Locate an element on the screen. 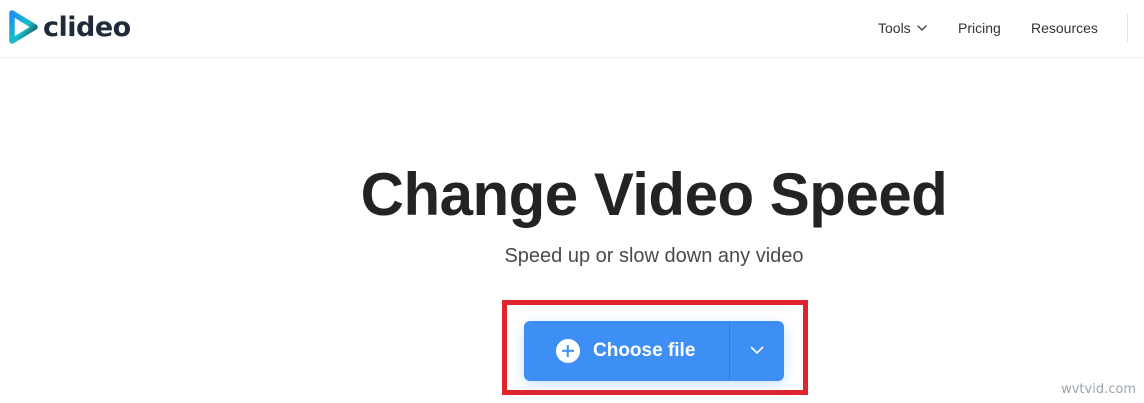 This screenshot has width=1144, height=403. nav-tools-label: Tools is located at coordinates (894, 28).